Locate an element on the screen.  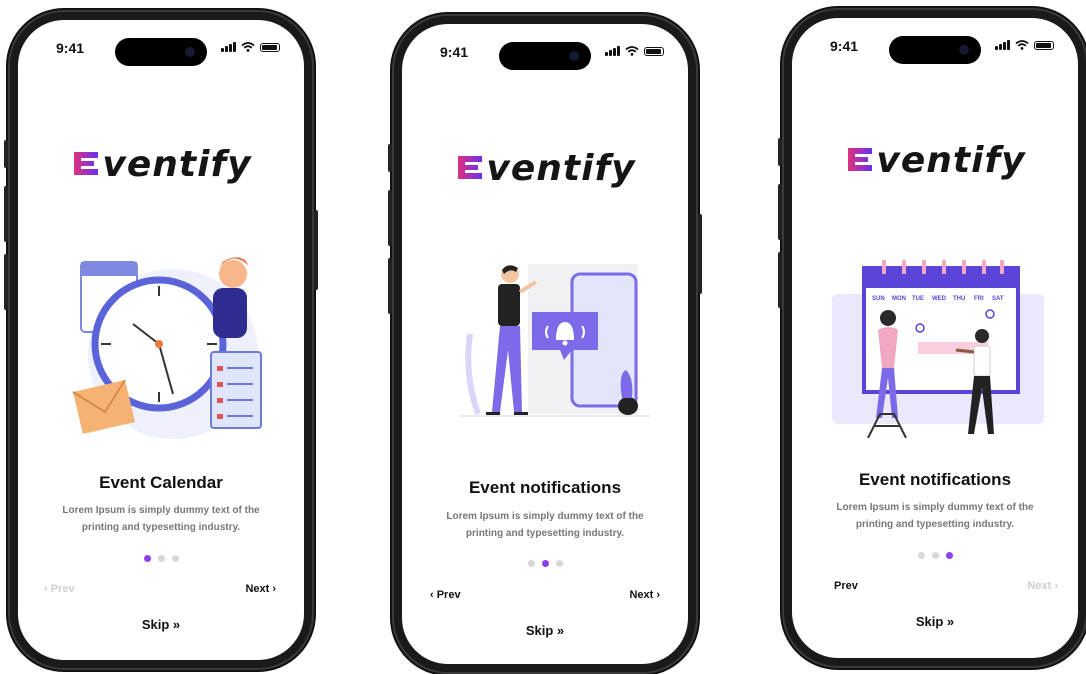
calendar-day-mon: MON is located at coordinates (899, 299).